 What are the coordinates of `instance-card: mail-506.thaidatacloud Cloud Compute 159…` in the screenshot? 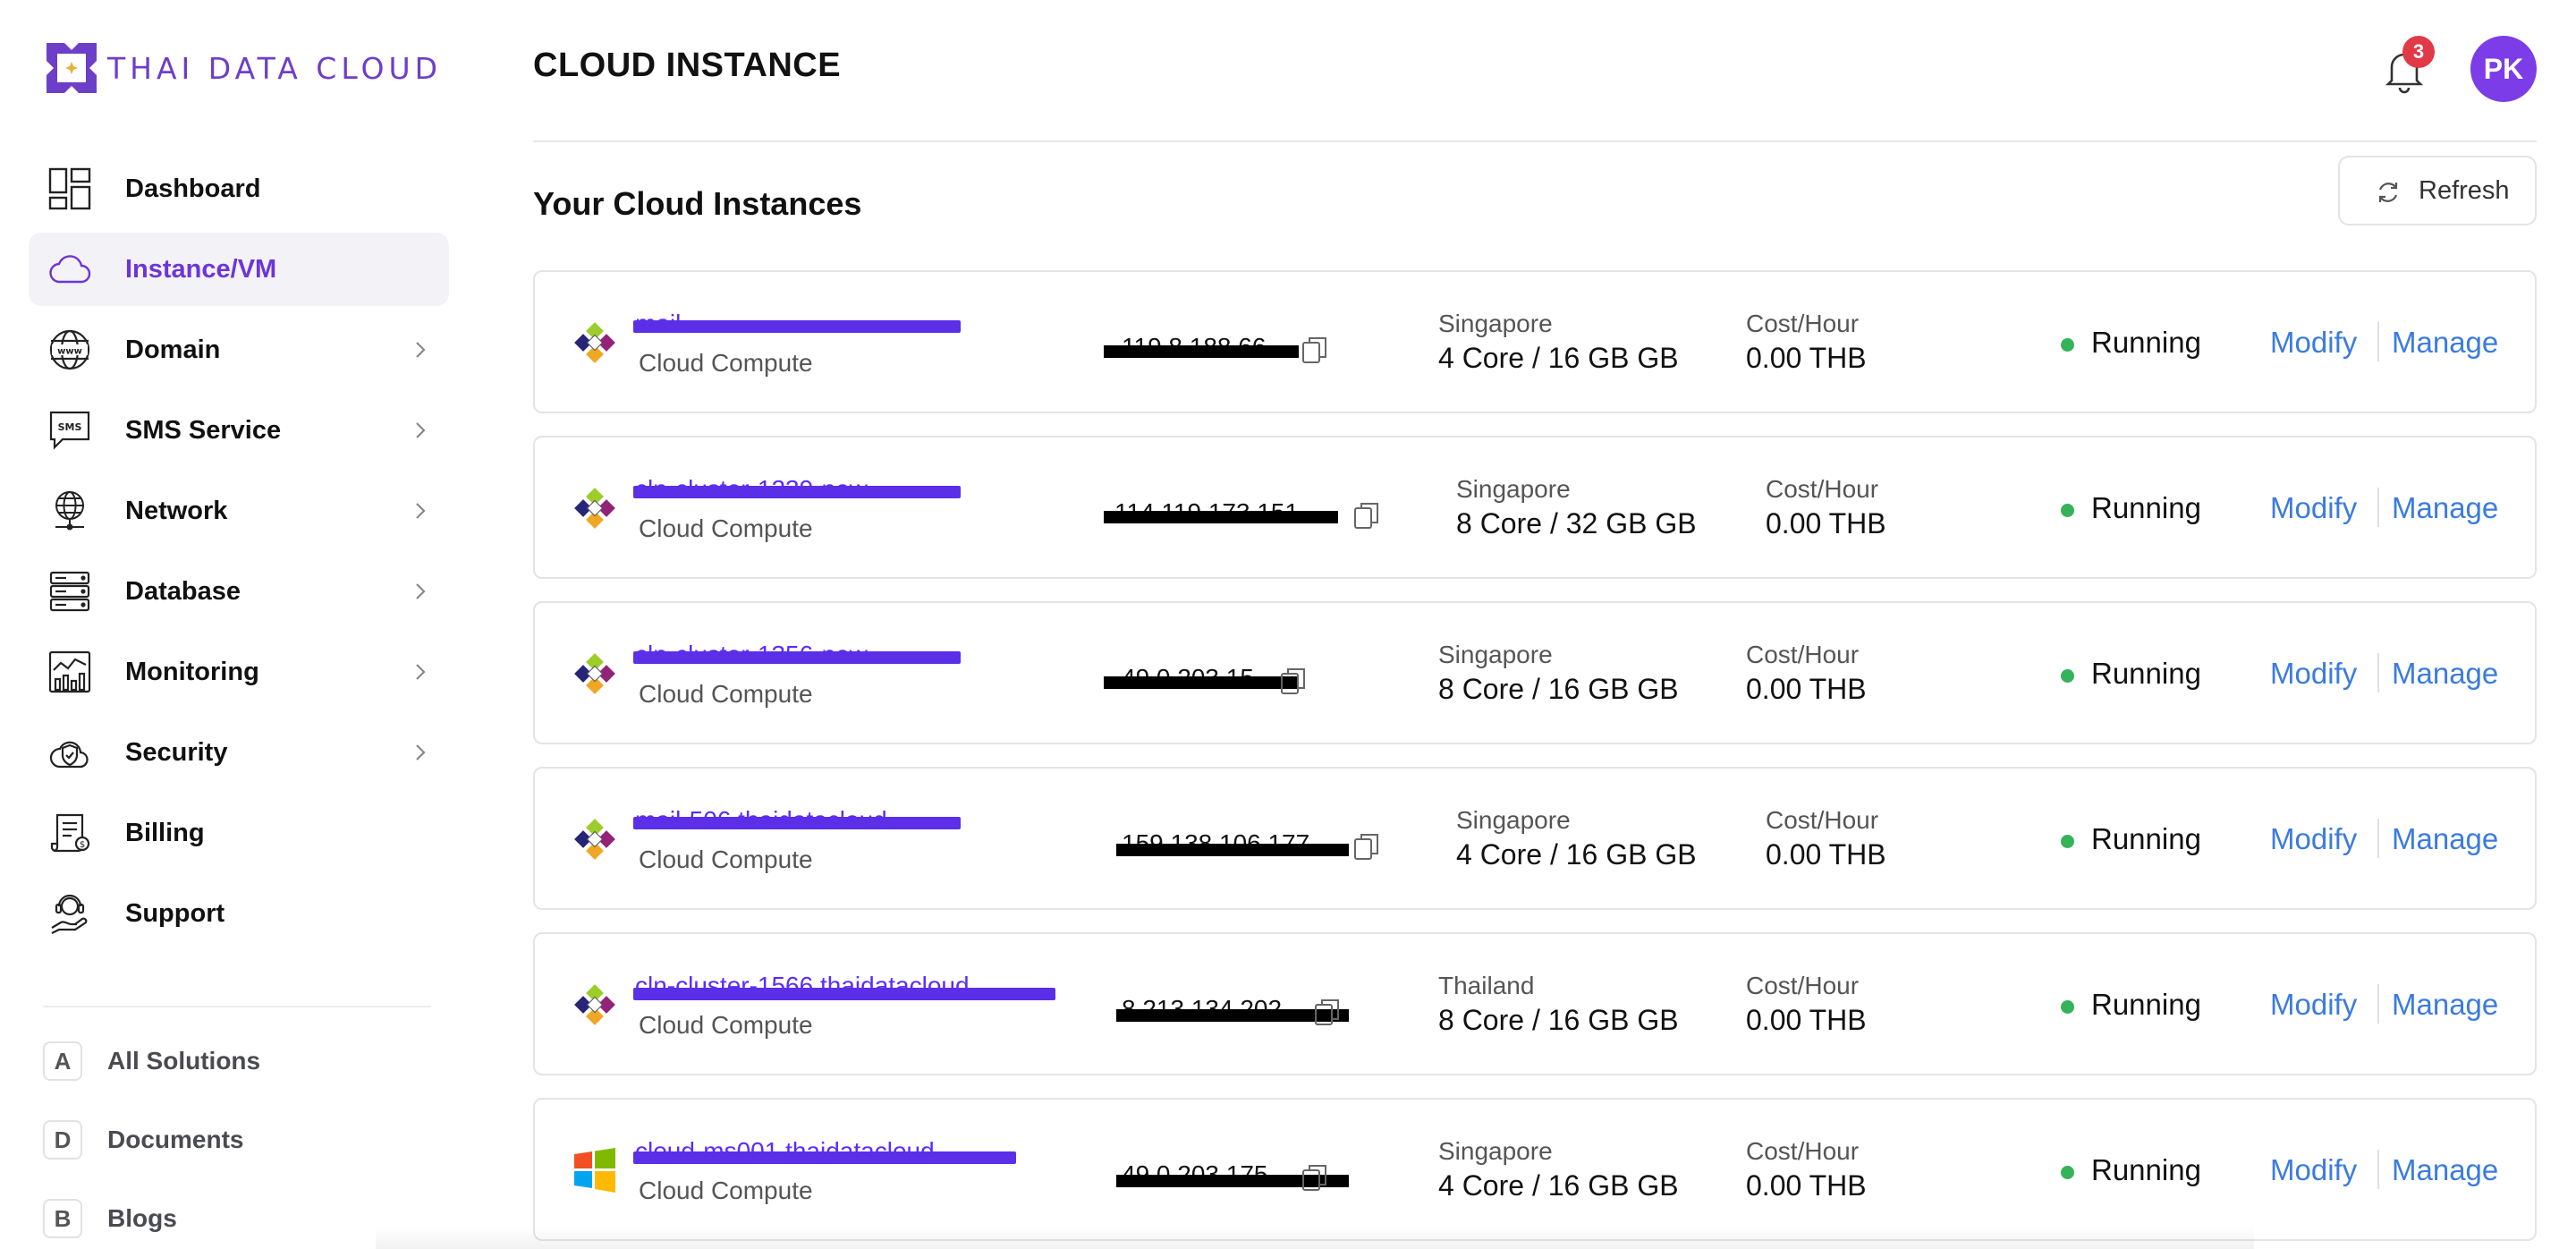 It's located at (1535, 838).